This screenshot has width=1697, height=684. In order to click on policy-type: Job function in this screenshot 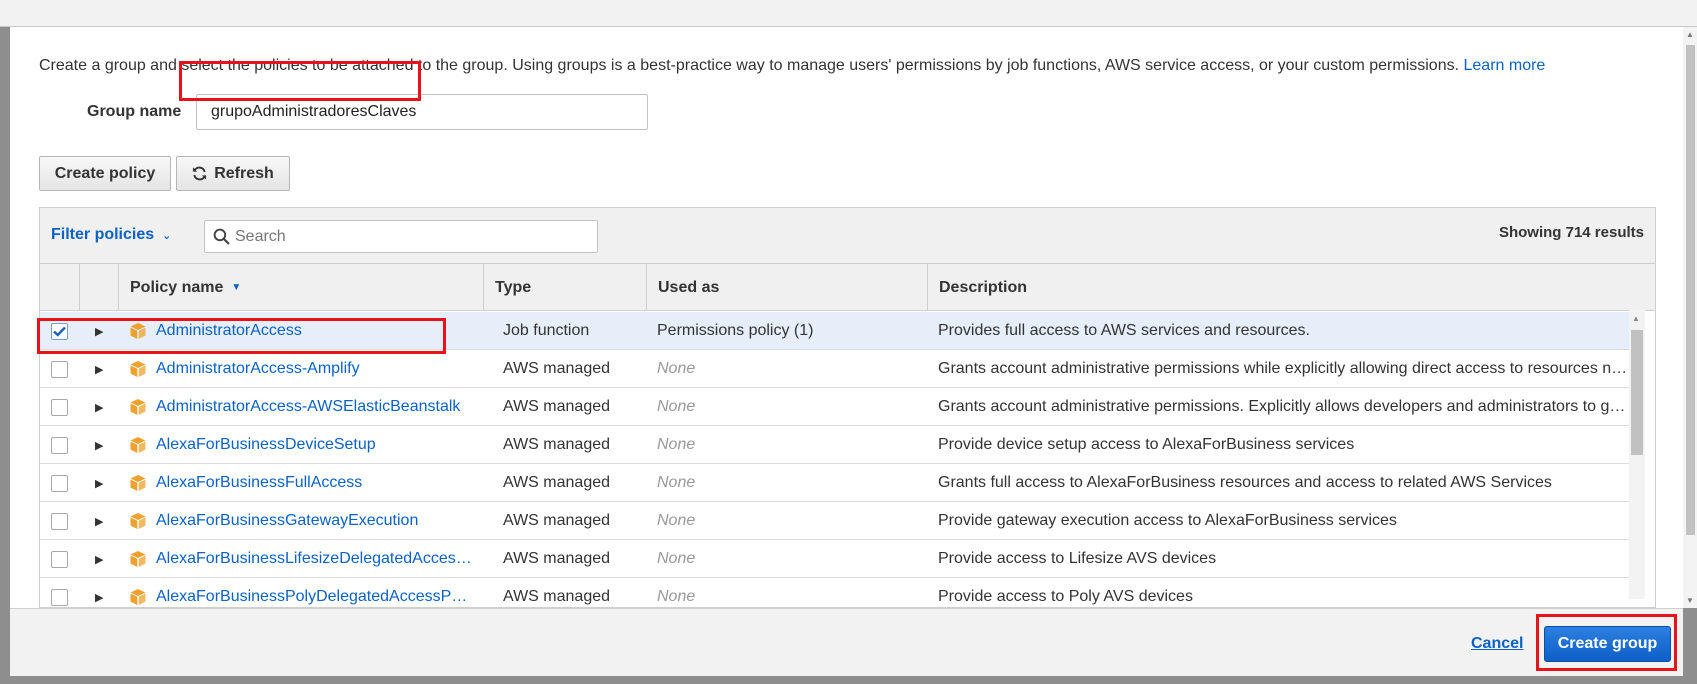, I will do `click(546, 330)`.